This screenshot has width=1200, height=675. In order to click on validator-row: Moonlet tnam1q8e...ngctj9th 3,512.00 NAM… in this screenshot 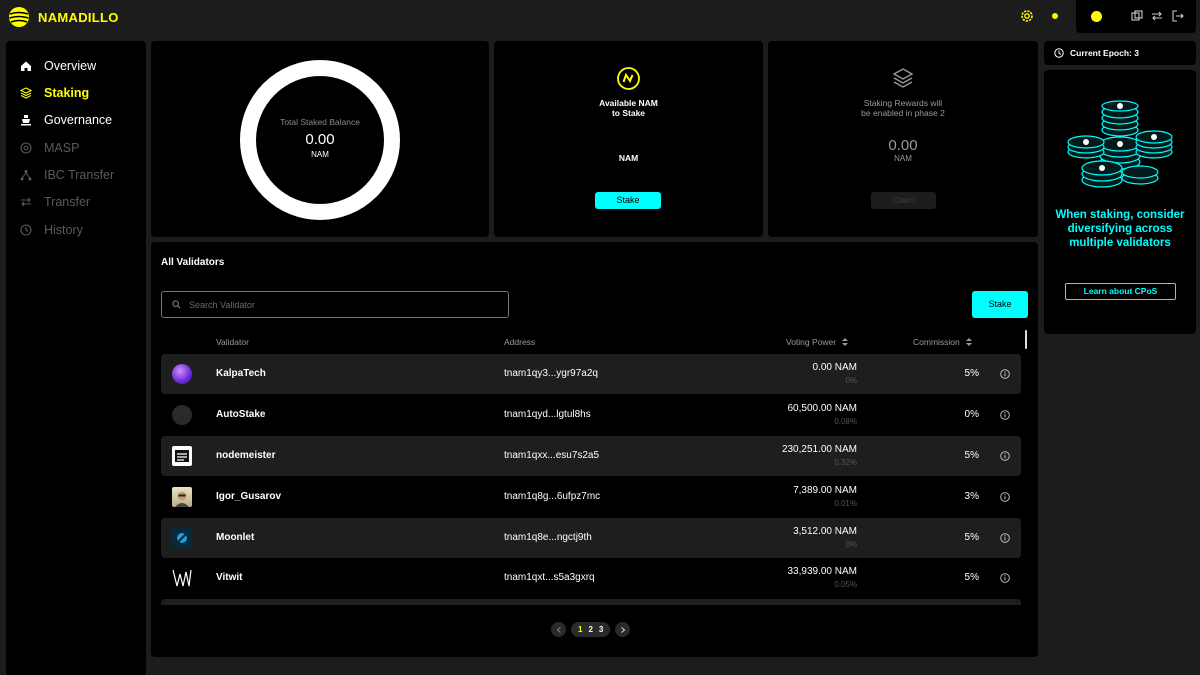, I will do `click(591, 538)`.